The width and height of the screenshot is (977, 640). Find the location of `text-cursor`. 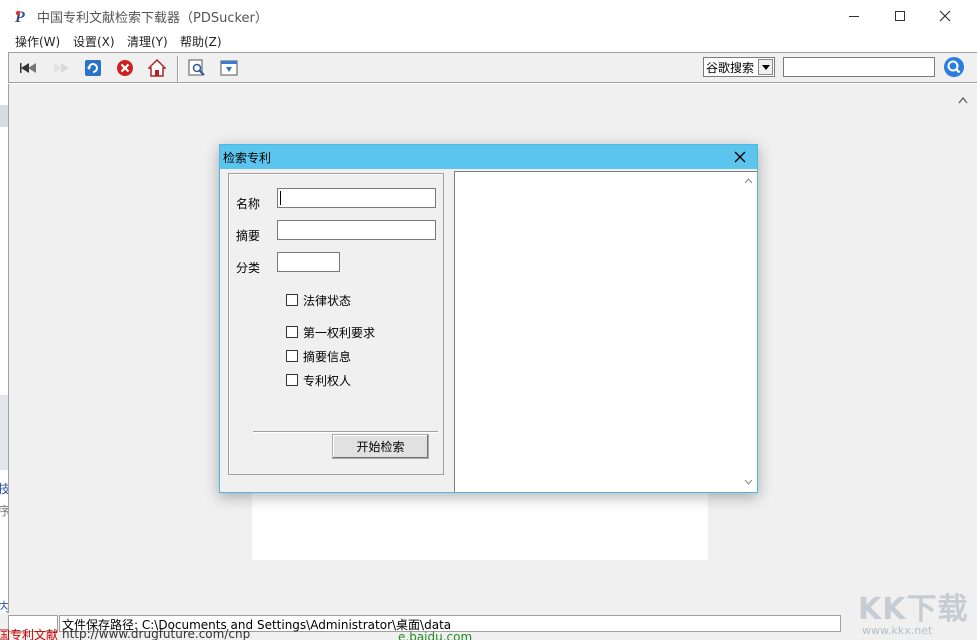

text-cursor is located at coordinates (280, 198).